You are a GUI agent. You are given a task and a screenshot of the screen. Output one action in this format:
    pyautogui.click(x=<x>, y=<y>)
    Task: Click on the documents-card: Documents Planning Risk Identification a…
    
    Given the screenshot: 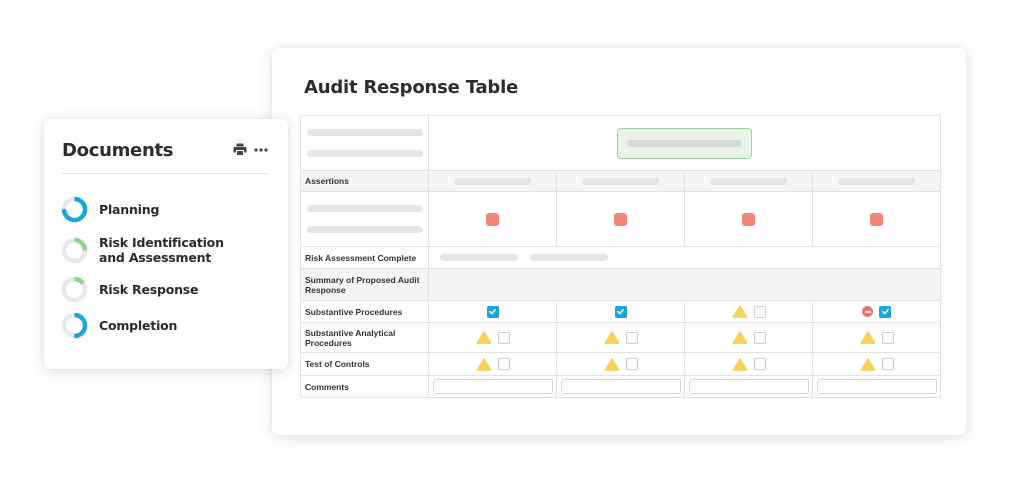 What is the action you would take?
    pyautogui.click(x=166, y=244)
    